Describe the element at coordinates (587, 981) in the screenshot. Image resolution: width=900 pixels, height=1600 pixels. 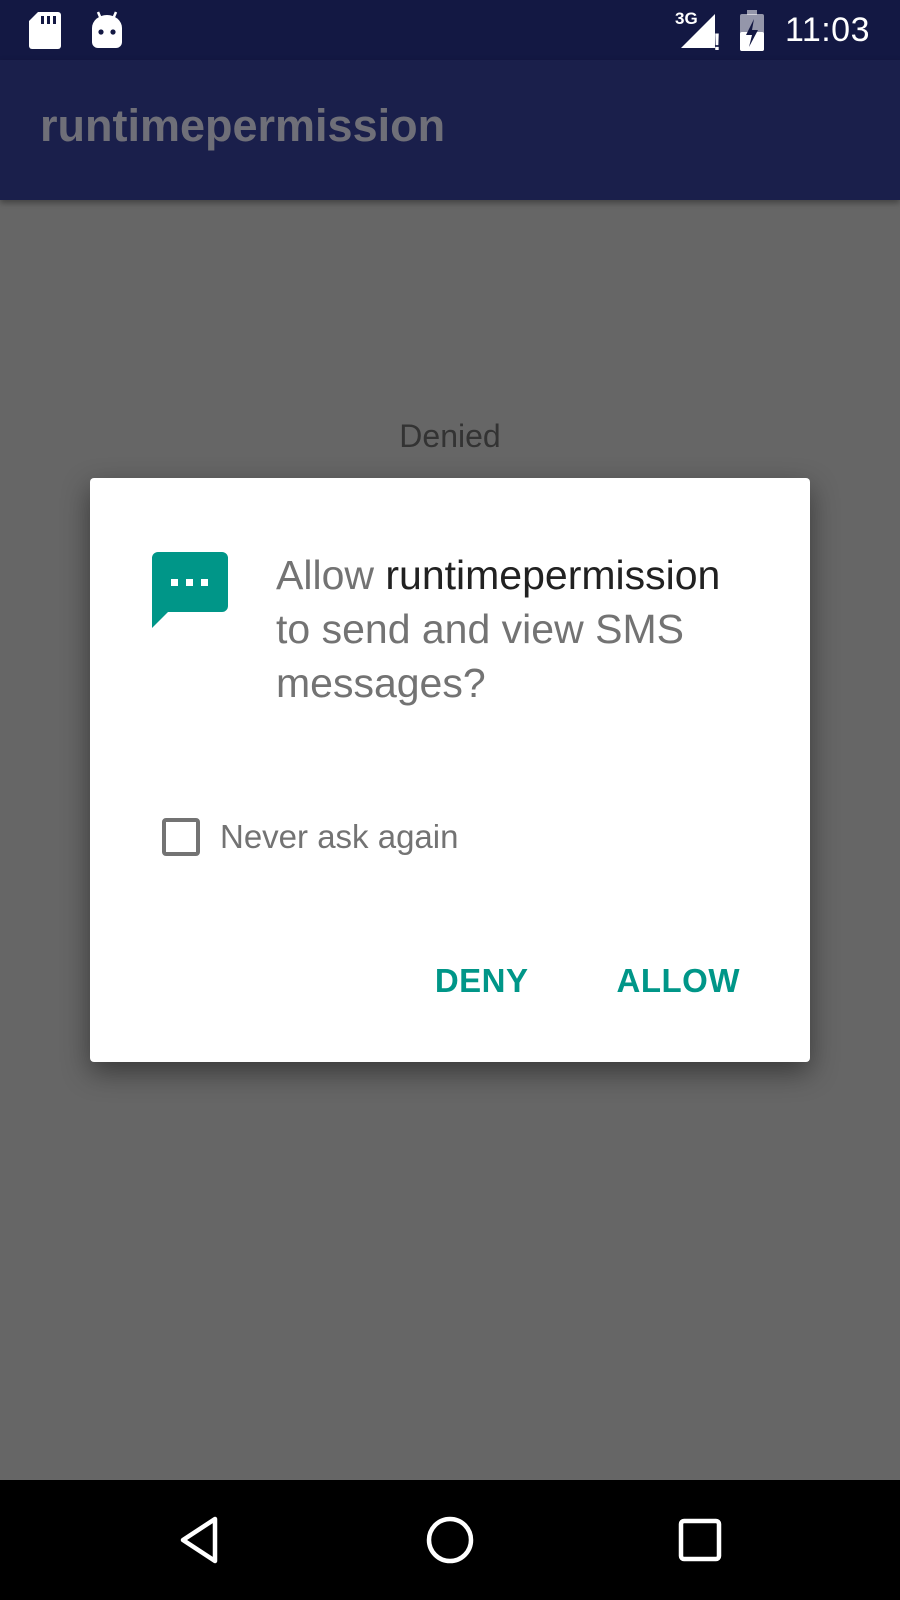
I see `dialog-actions: DENY ALLOW` at that location.